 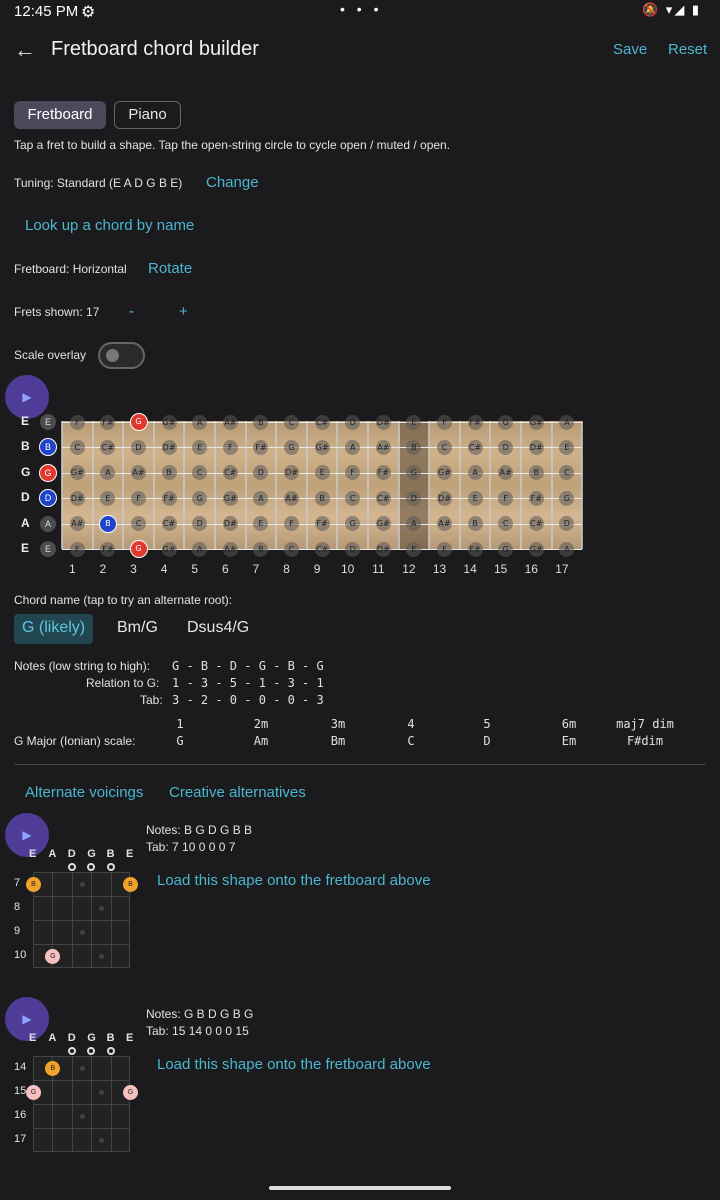 What do you see at coordinates (170, 268) in the screenshot?
I see `rotate-button: Rotate` at bounding box center [170, 268].